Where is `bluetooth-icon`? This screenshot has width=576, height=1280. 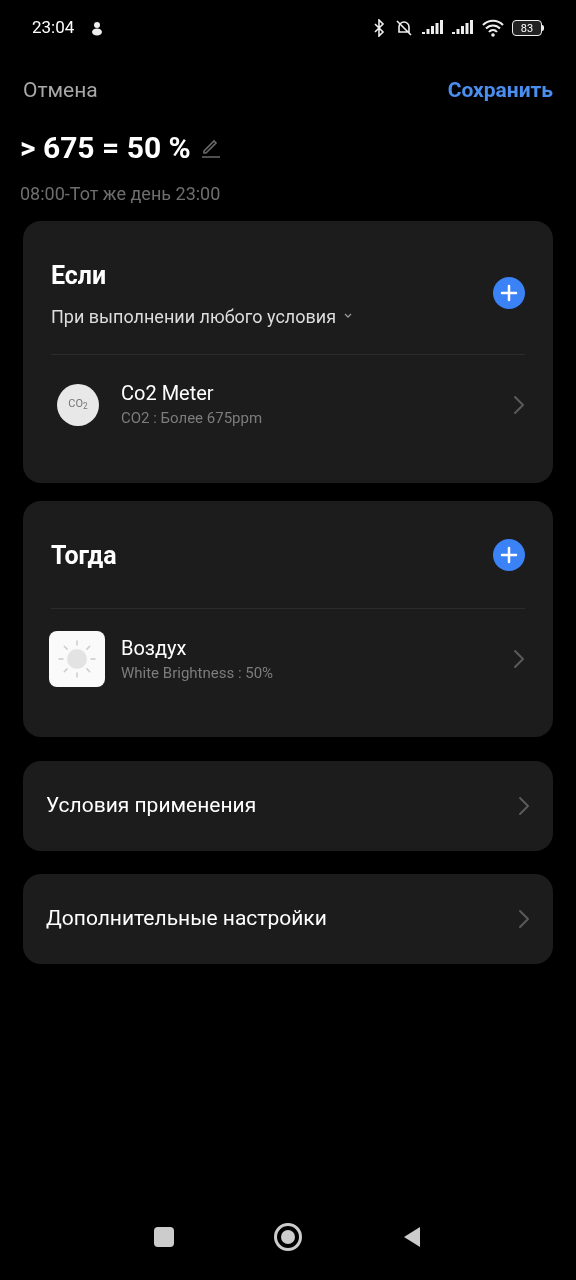
bluetooth-icon is located at coordinates (379, 28).